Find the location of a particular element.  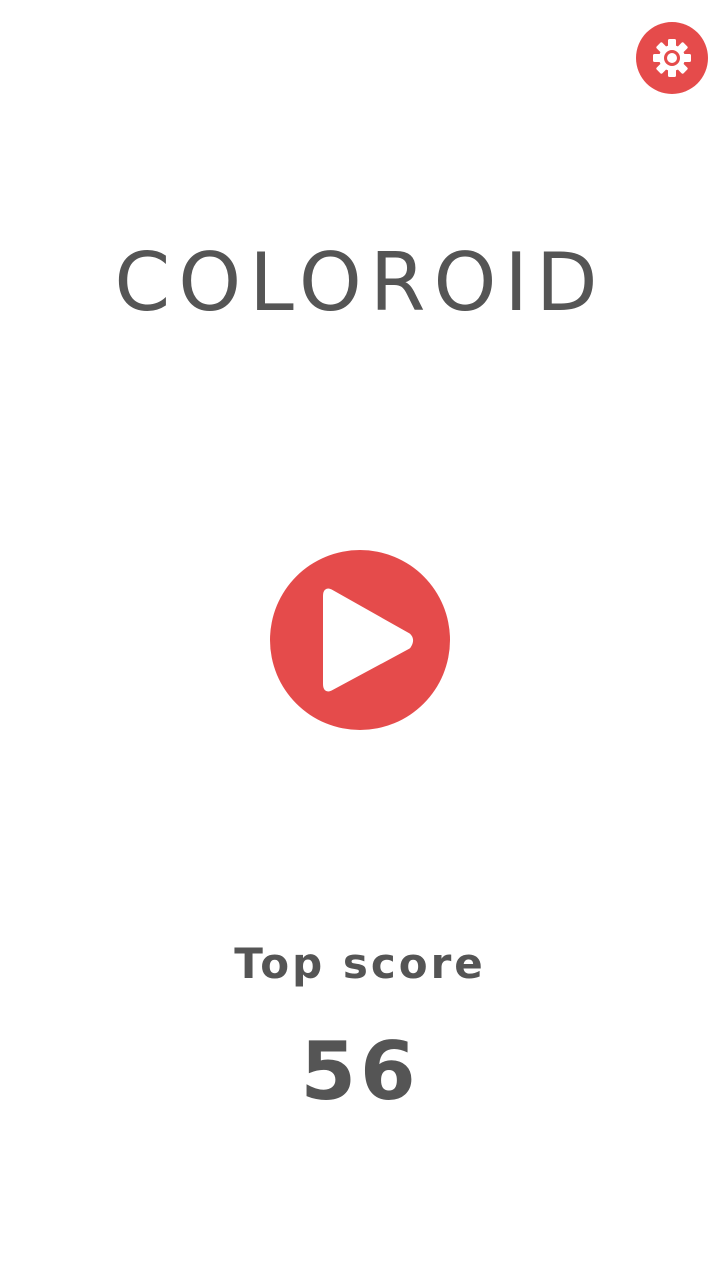

settings-button is located at coordinates (672, 58).